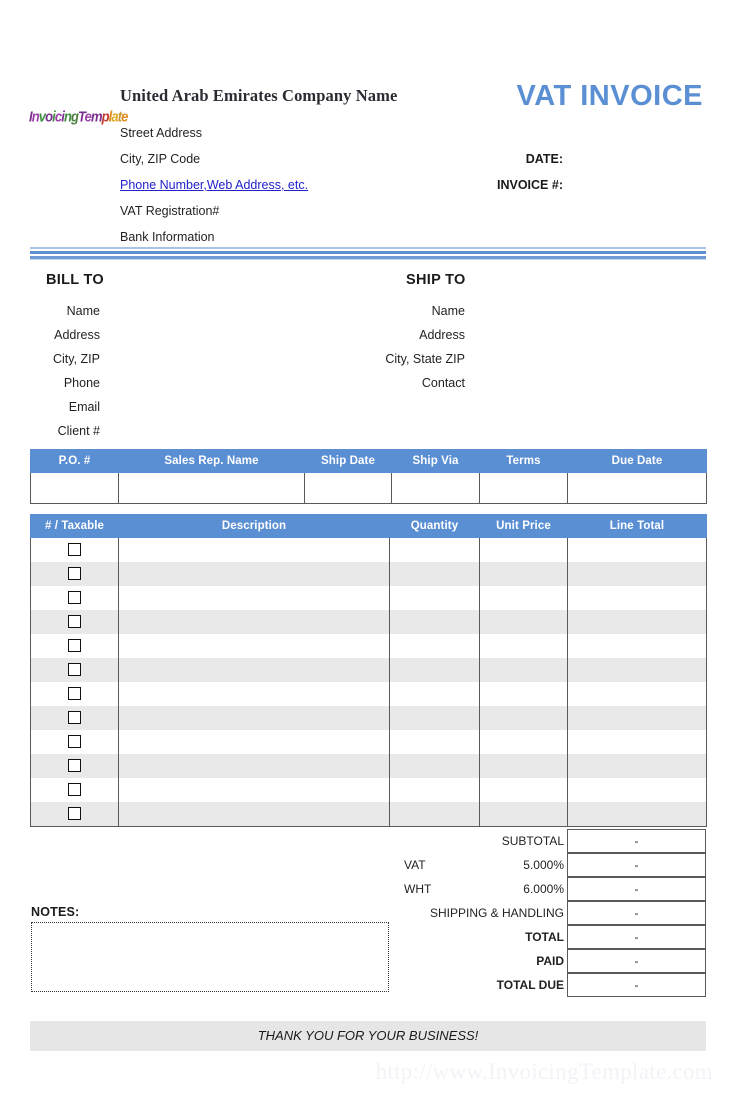  What do you see at coordinates (50, 431) in the screenshot?
I see `bill-to-field-client-number: Client #` at bounding box center [50, 431].